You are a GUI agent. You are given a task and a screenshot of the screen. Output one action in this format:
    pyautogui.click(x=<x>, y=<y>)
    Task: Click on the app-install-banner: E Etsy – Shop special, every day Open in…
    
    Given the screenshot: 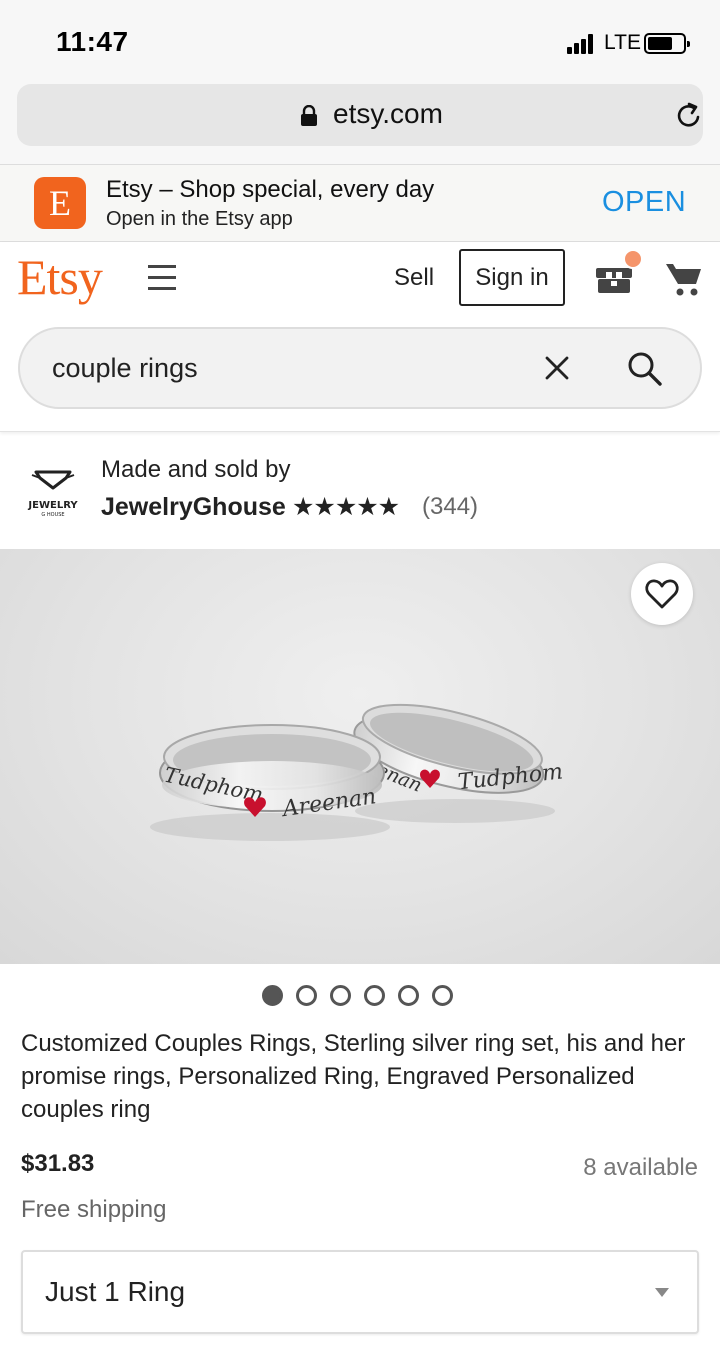 What is the action you would take?
    pyautogui.click(x=360, y=203)
    